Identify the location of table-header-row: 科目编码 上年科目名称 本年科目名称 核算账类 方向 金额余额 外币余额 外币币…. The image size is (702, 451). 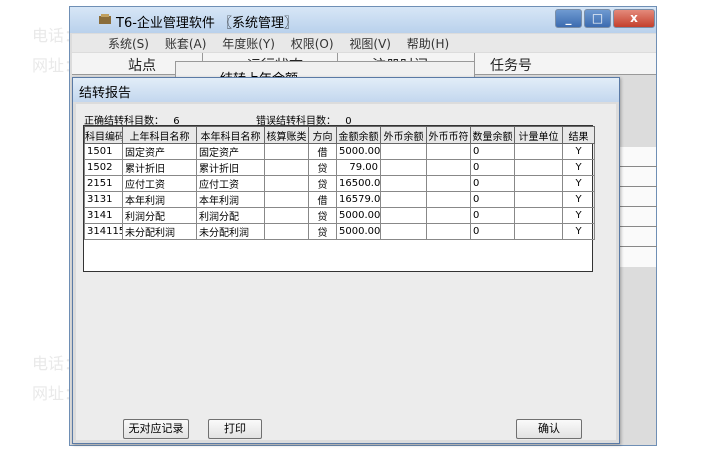
(339, 135).